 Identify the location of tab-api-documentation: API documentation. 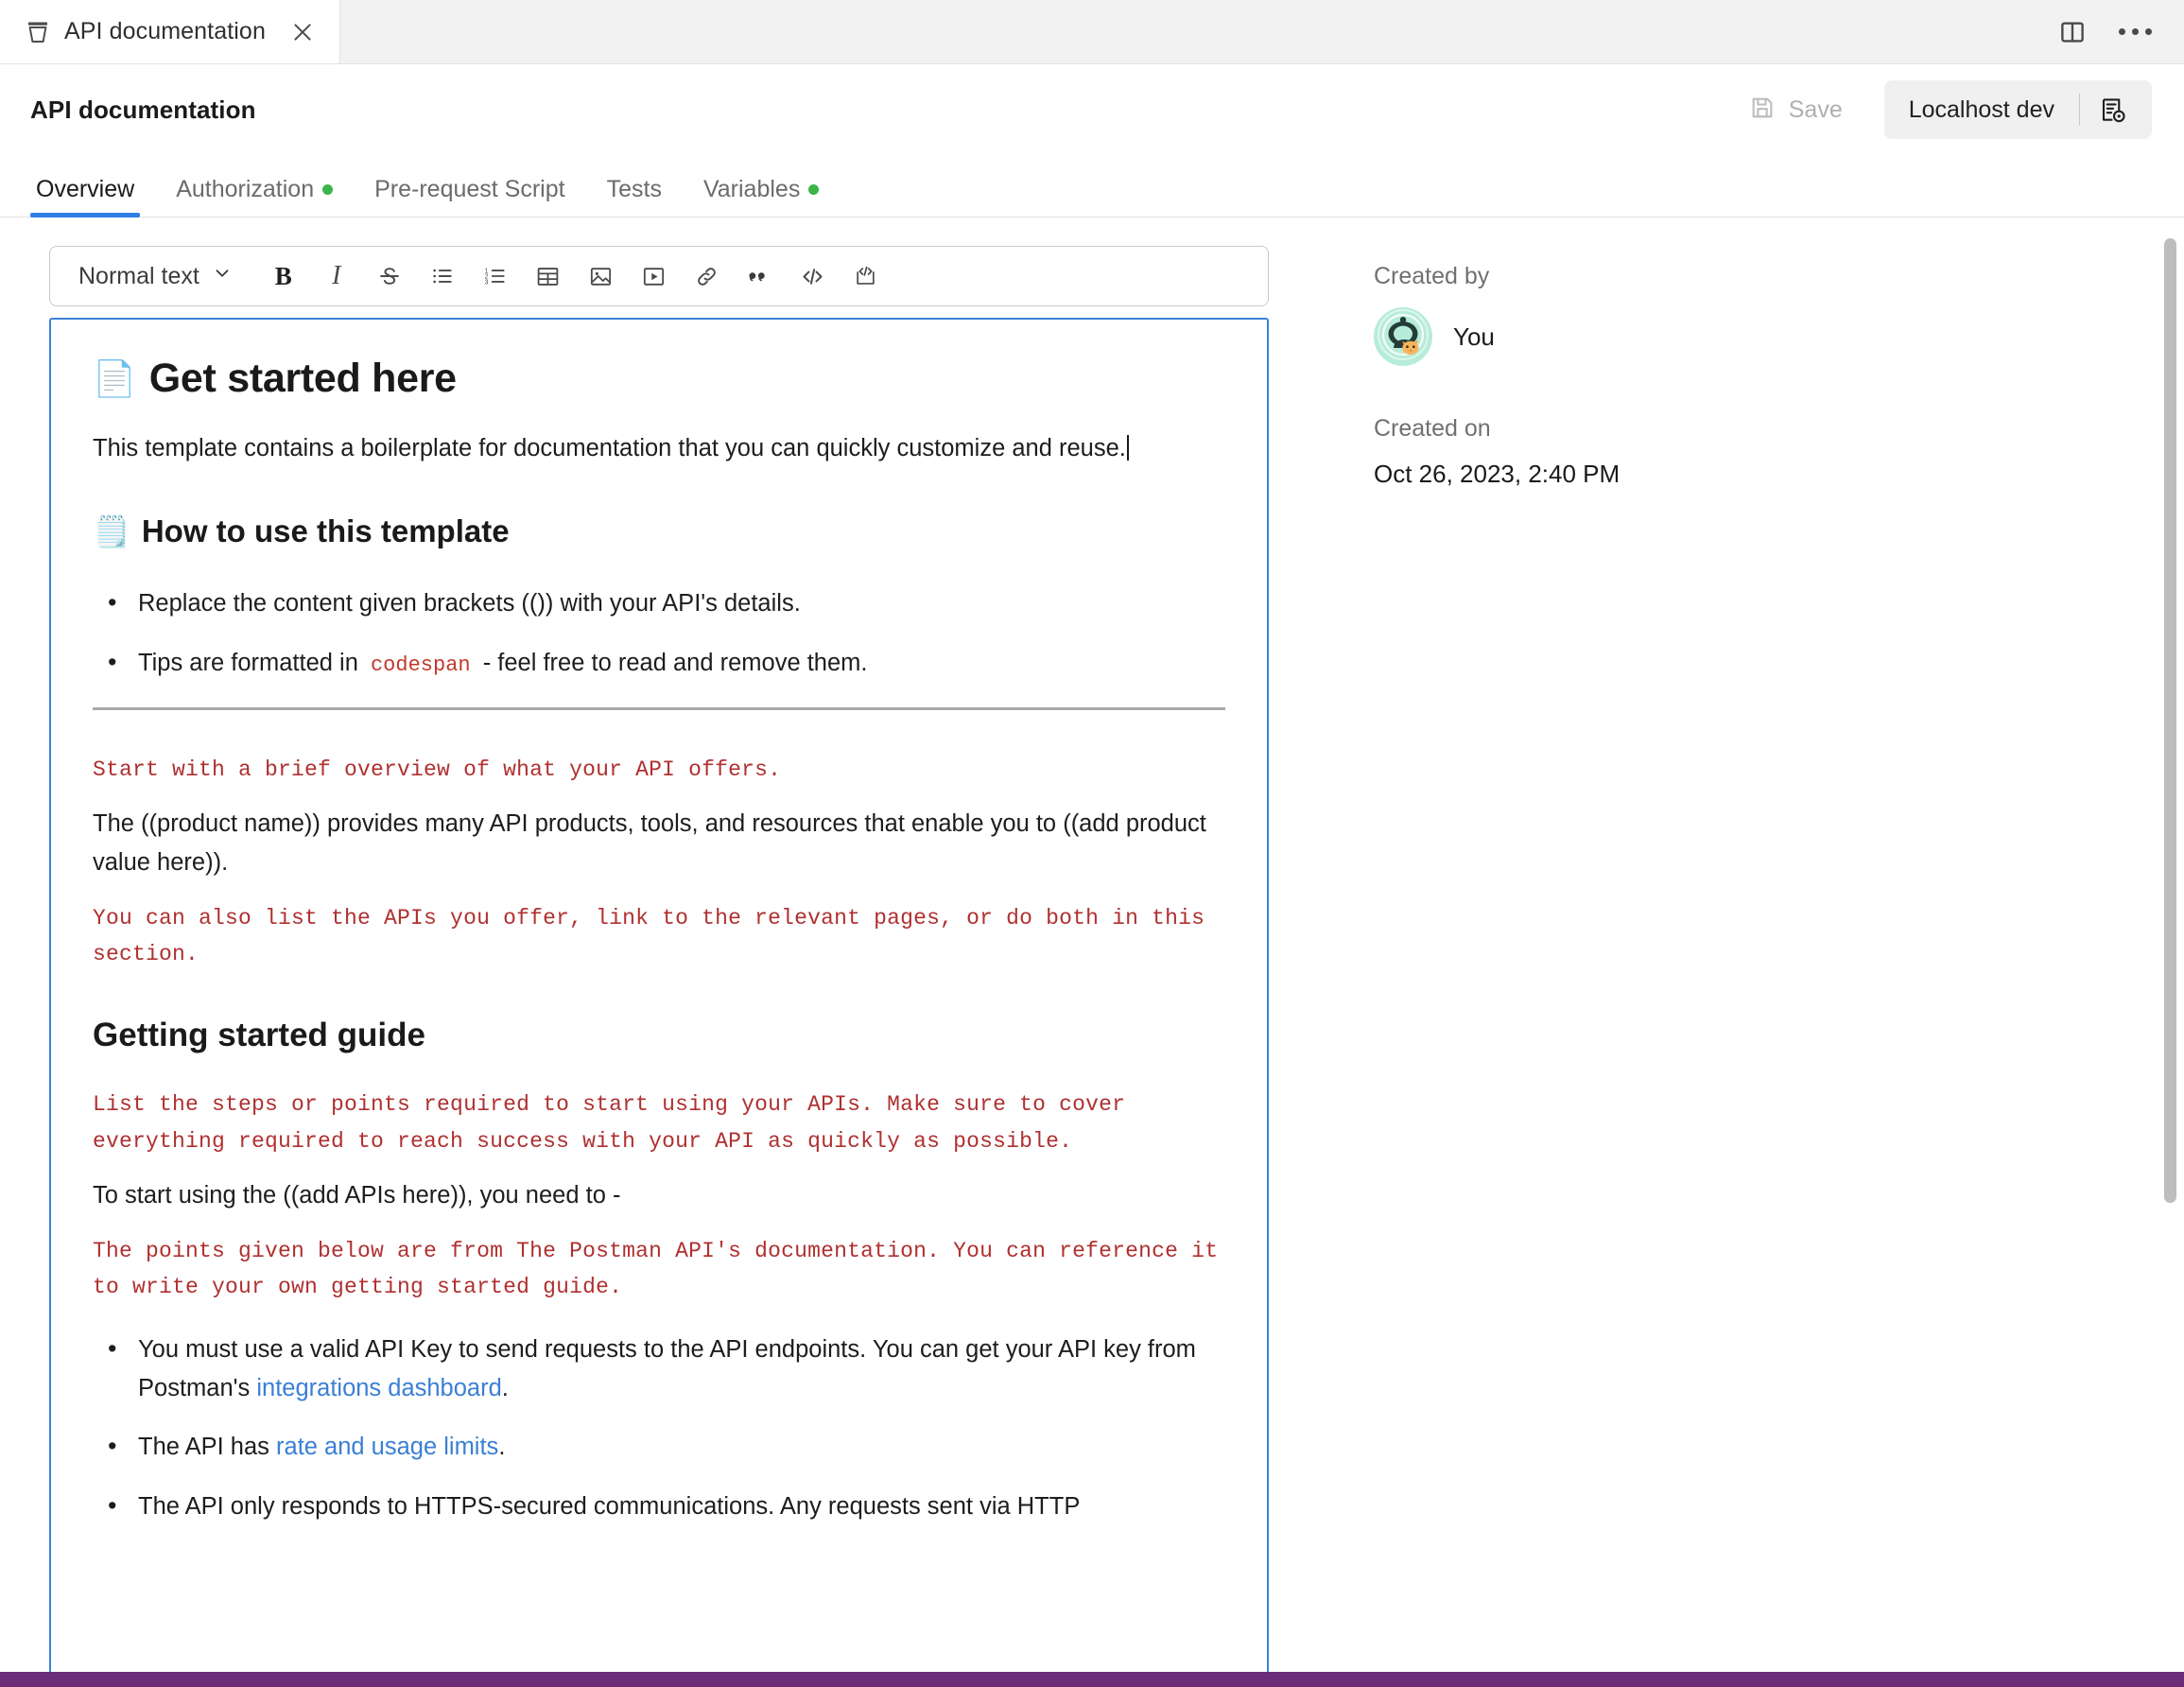
(170, 32).